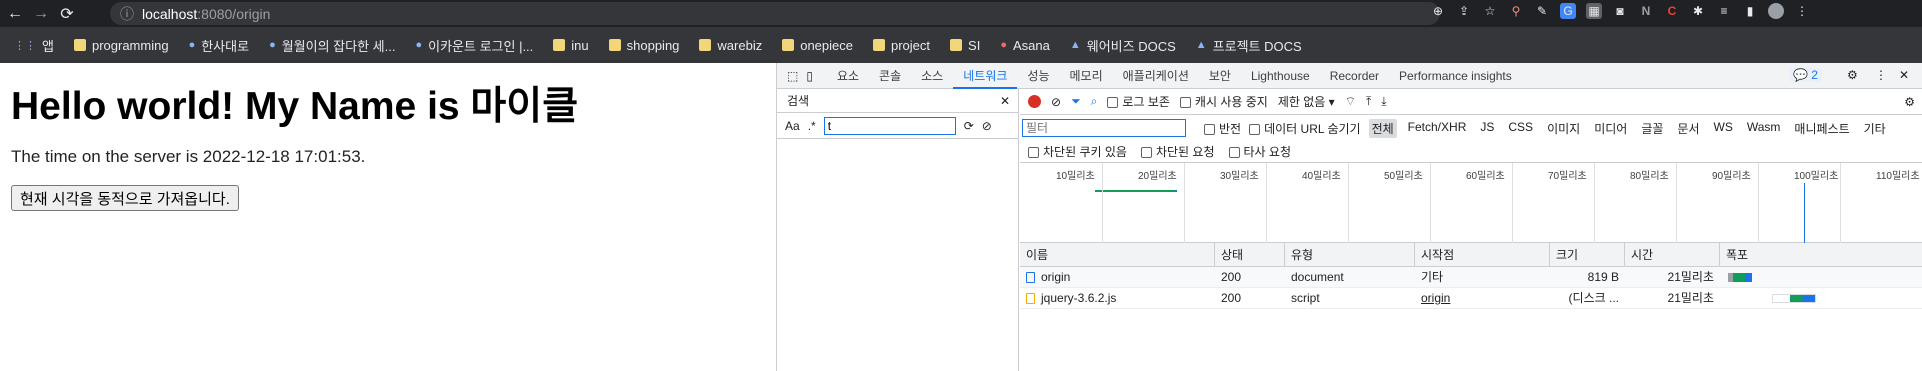  I want to click on resource-type-filter: JS, so click(1487, 128).